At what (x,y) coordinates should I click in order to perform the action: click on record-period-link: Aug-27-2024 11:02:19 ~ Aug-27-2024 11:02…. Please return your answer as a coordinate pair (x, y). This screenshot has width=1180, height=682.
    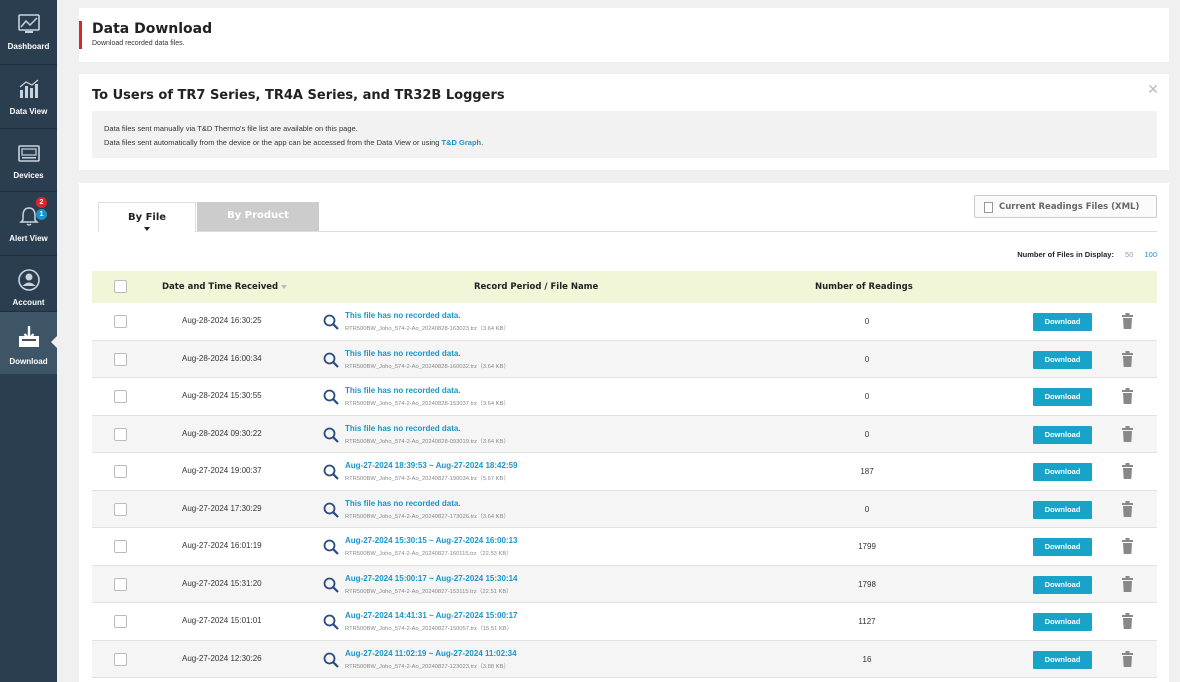
    Looking at the image, I should click on (431, 653).